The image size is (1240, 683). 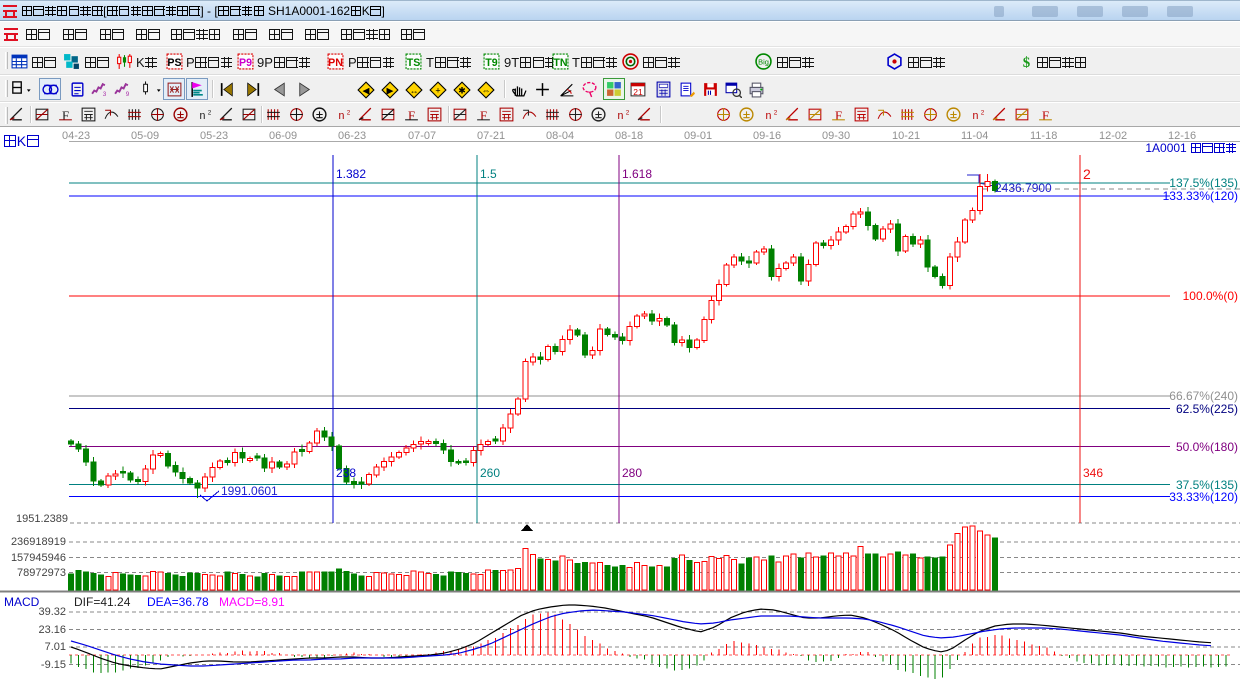 I want to click on svg-text: P9, so click(x=245, y=63).